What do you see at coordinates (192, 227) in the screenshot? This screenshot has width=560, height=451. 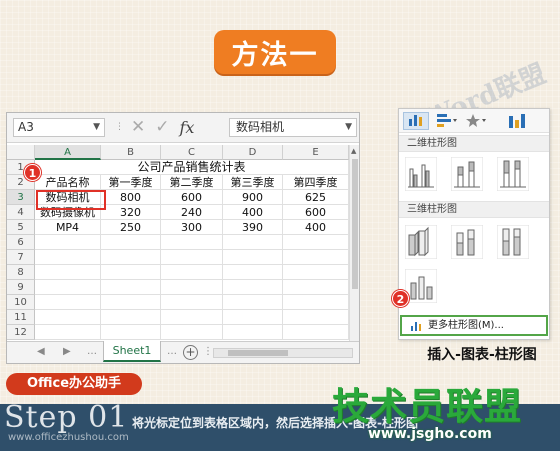 I see `data-cell: 300` at bounding box center [192, 227].